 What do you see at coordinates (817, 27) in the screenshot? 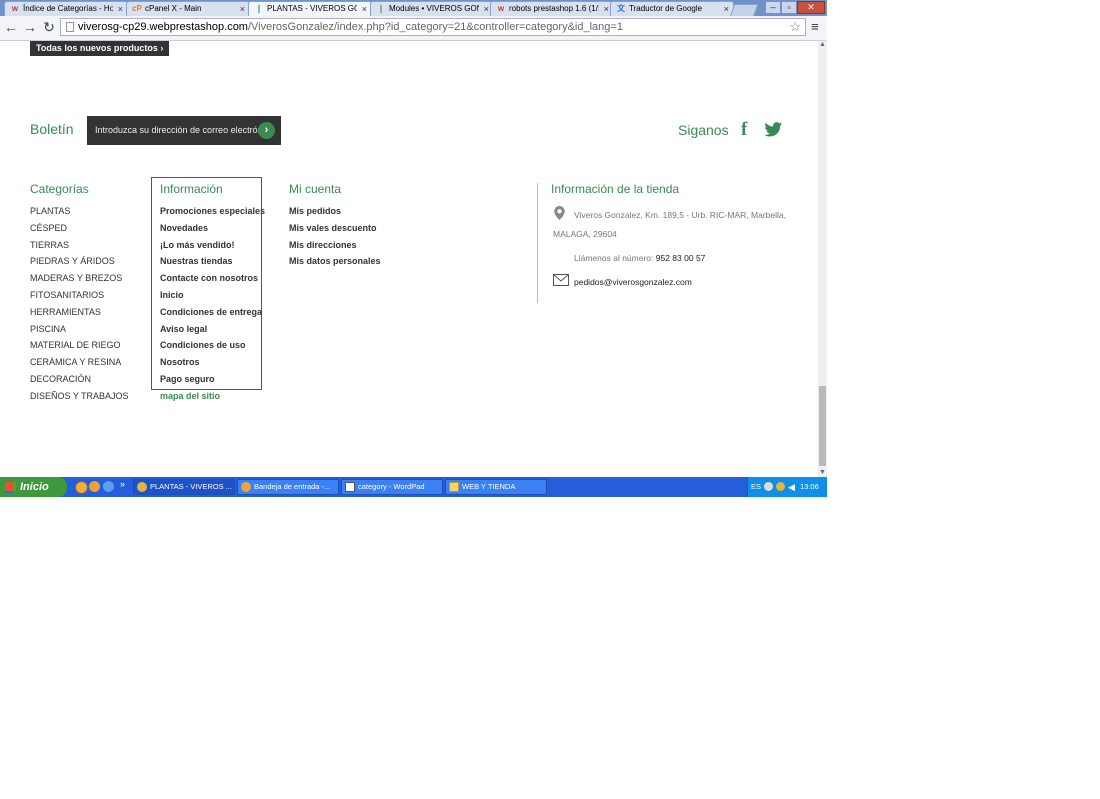
I see `menu-icon: ≡` at bounding box center [817, 27].